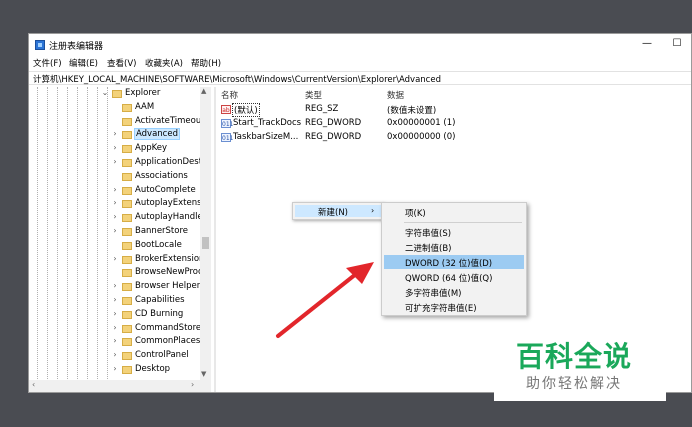  Describe the element at coordinates (161, 177) in the screenshot. I see `tree-node: Associations` at that location.